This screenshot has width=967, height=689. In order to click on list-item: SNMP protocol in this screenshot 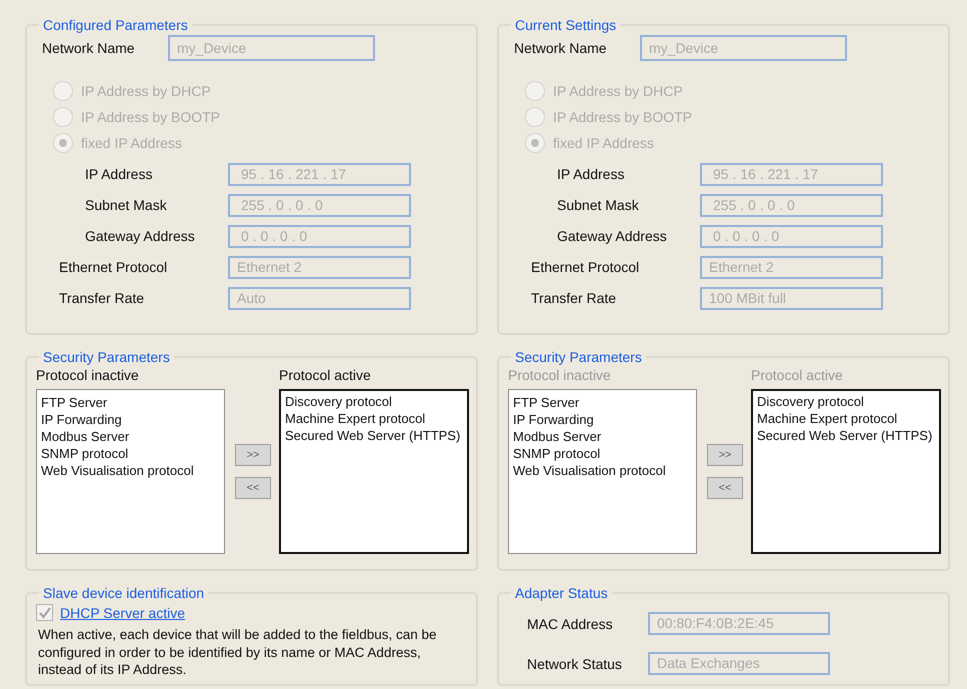, I will do `click(130, 453)`.